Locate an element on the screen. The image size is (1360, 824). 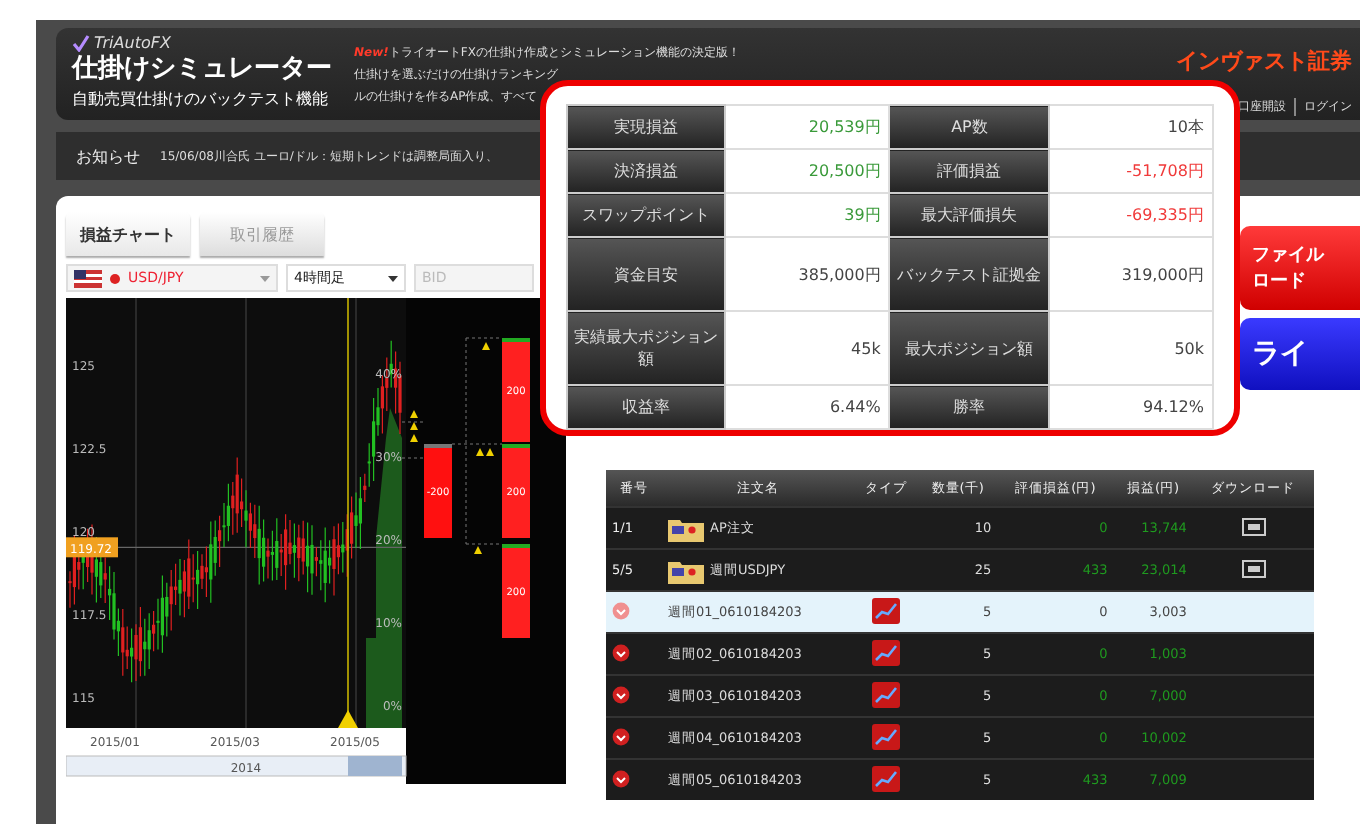
stat-value: 20,539円 is located at coordinates (807, 127).